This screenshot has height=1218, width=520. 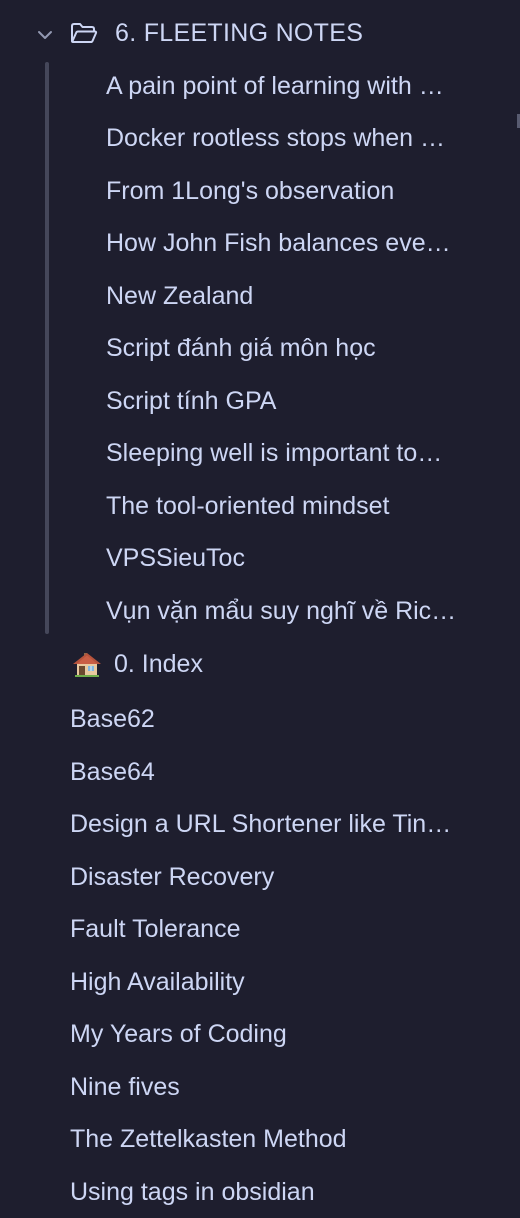 I want to click on file-item: Script tính GPA, so click(x=293, y=401).